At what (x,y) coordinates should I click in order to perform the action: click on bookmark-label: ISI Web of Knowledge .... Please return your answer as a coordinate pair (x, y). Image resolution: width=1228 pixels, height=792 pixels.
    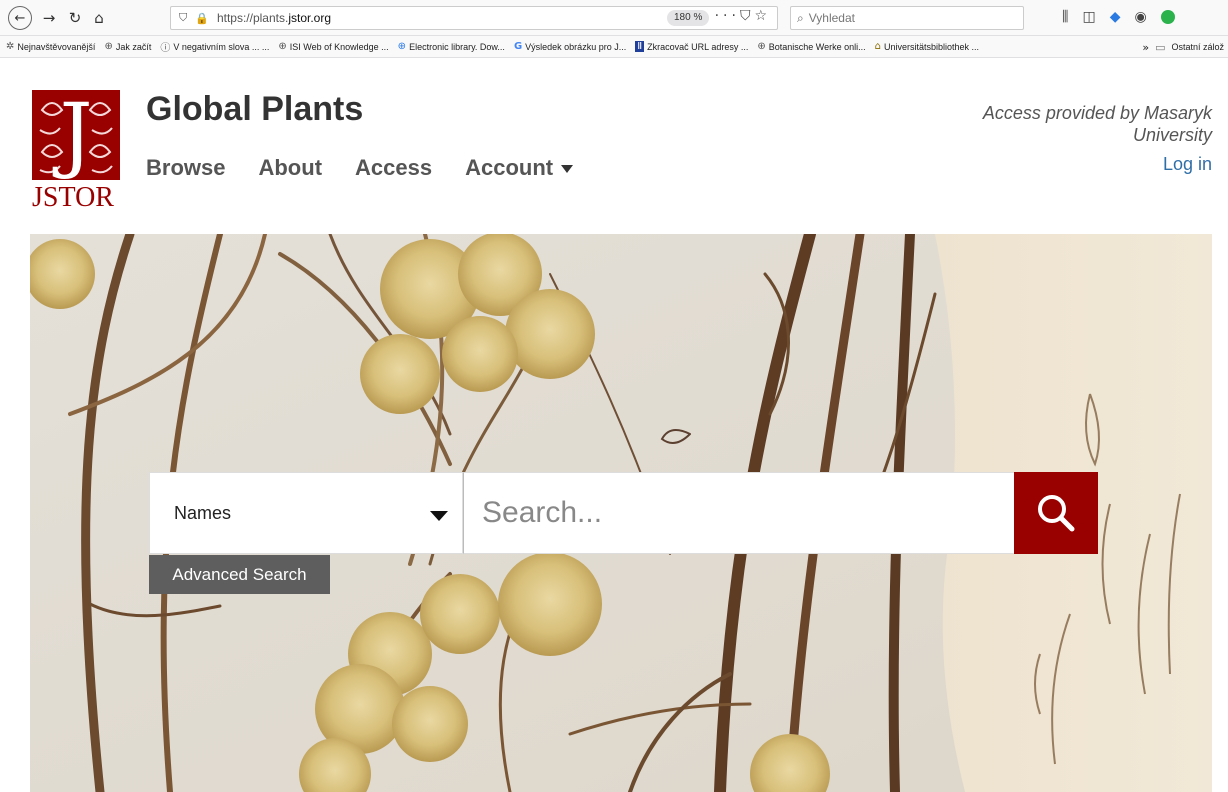
    Looking at the image, I should click on (339, 46).